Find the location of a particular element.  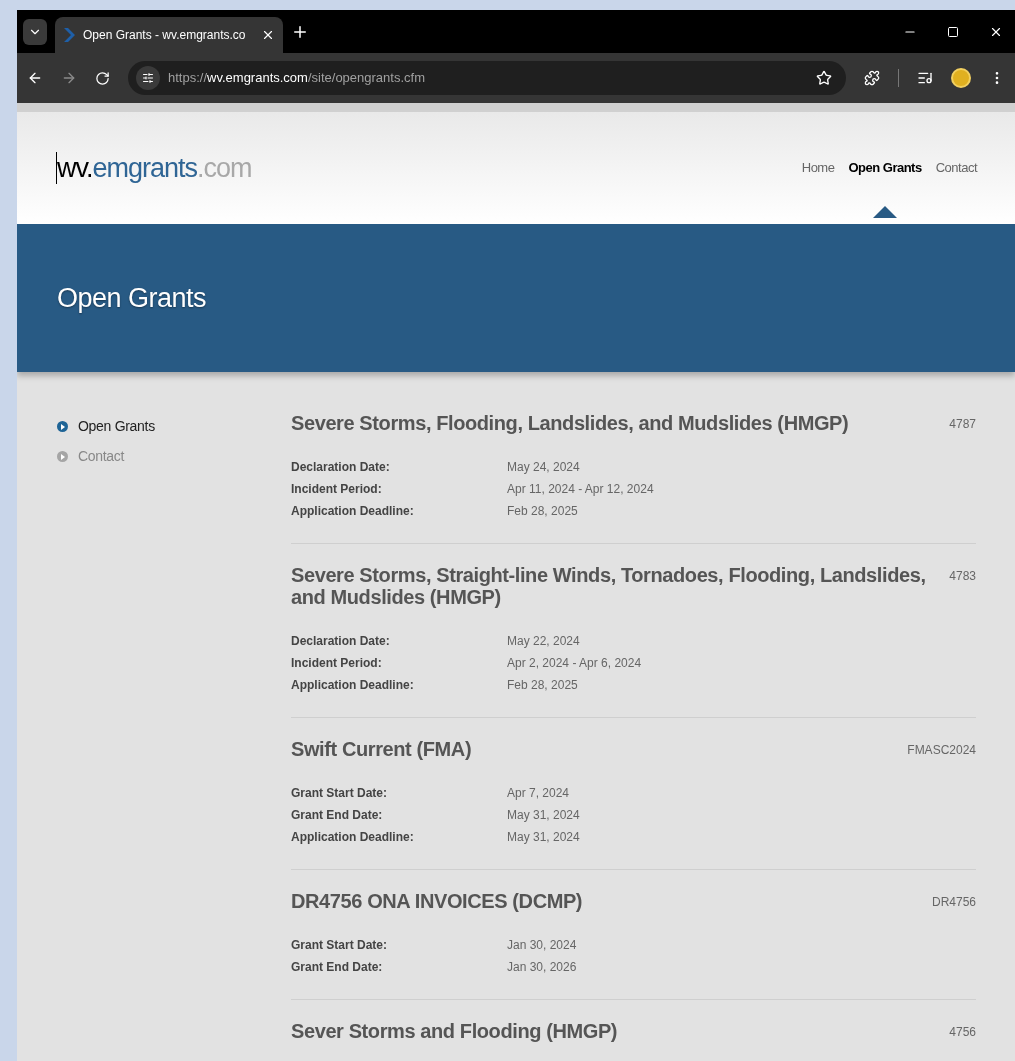

banner-title: Open Grants is located at coordinates (132, 298).